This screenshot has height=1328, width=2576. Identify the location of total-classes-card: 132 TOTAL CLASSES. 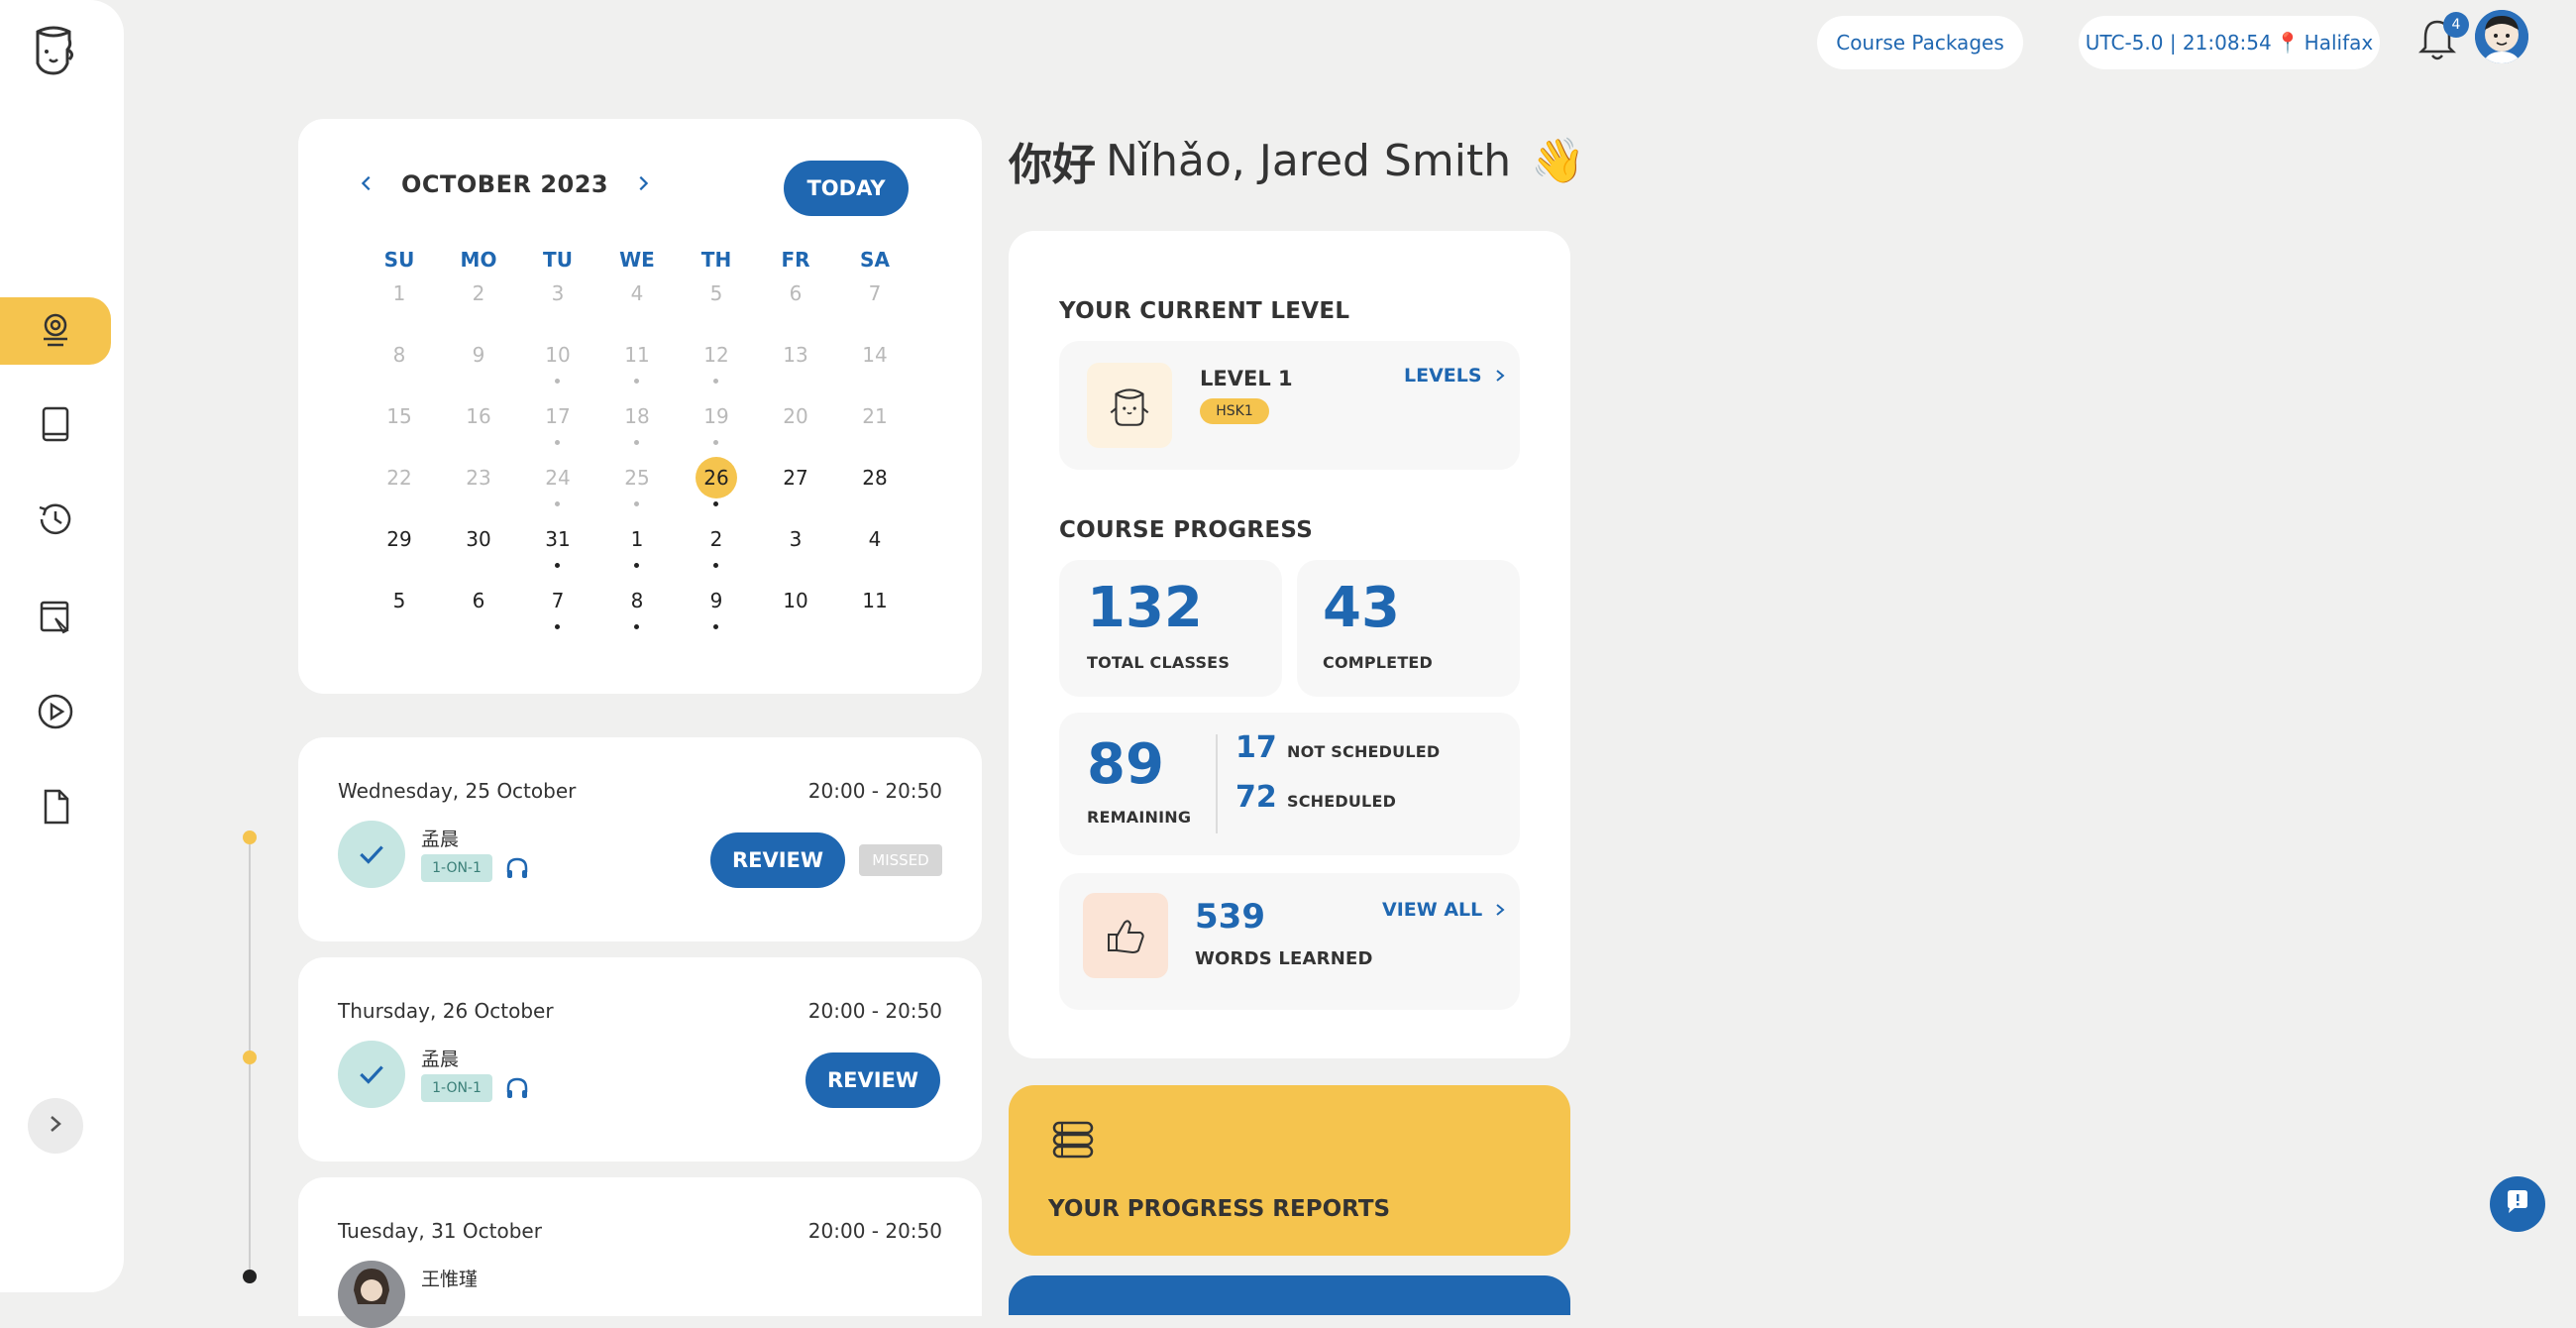
(1170, 628).